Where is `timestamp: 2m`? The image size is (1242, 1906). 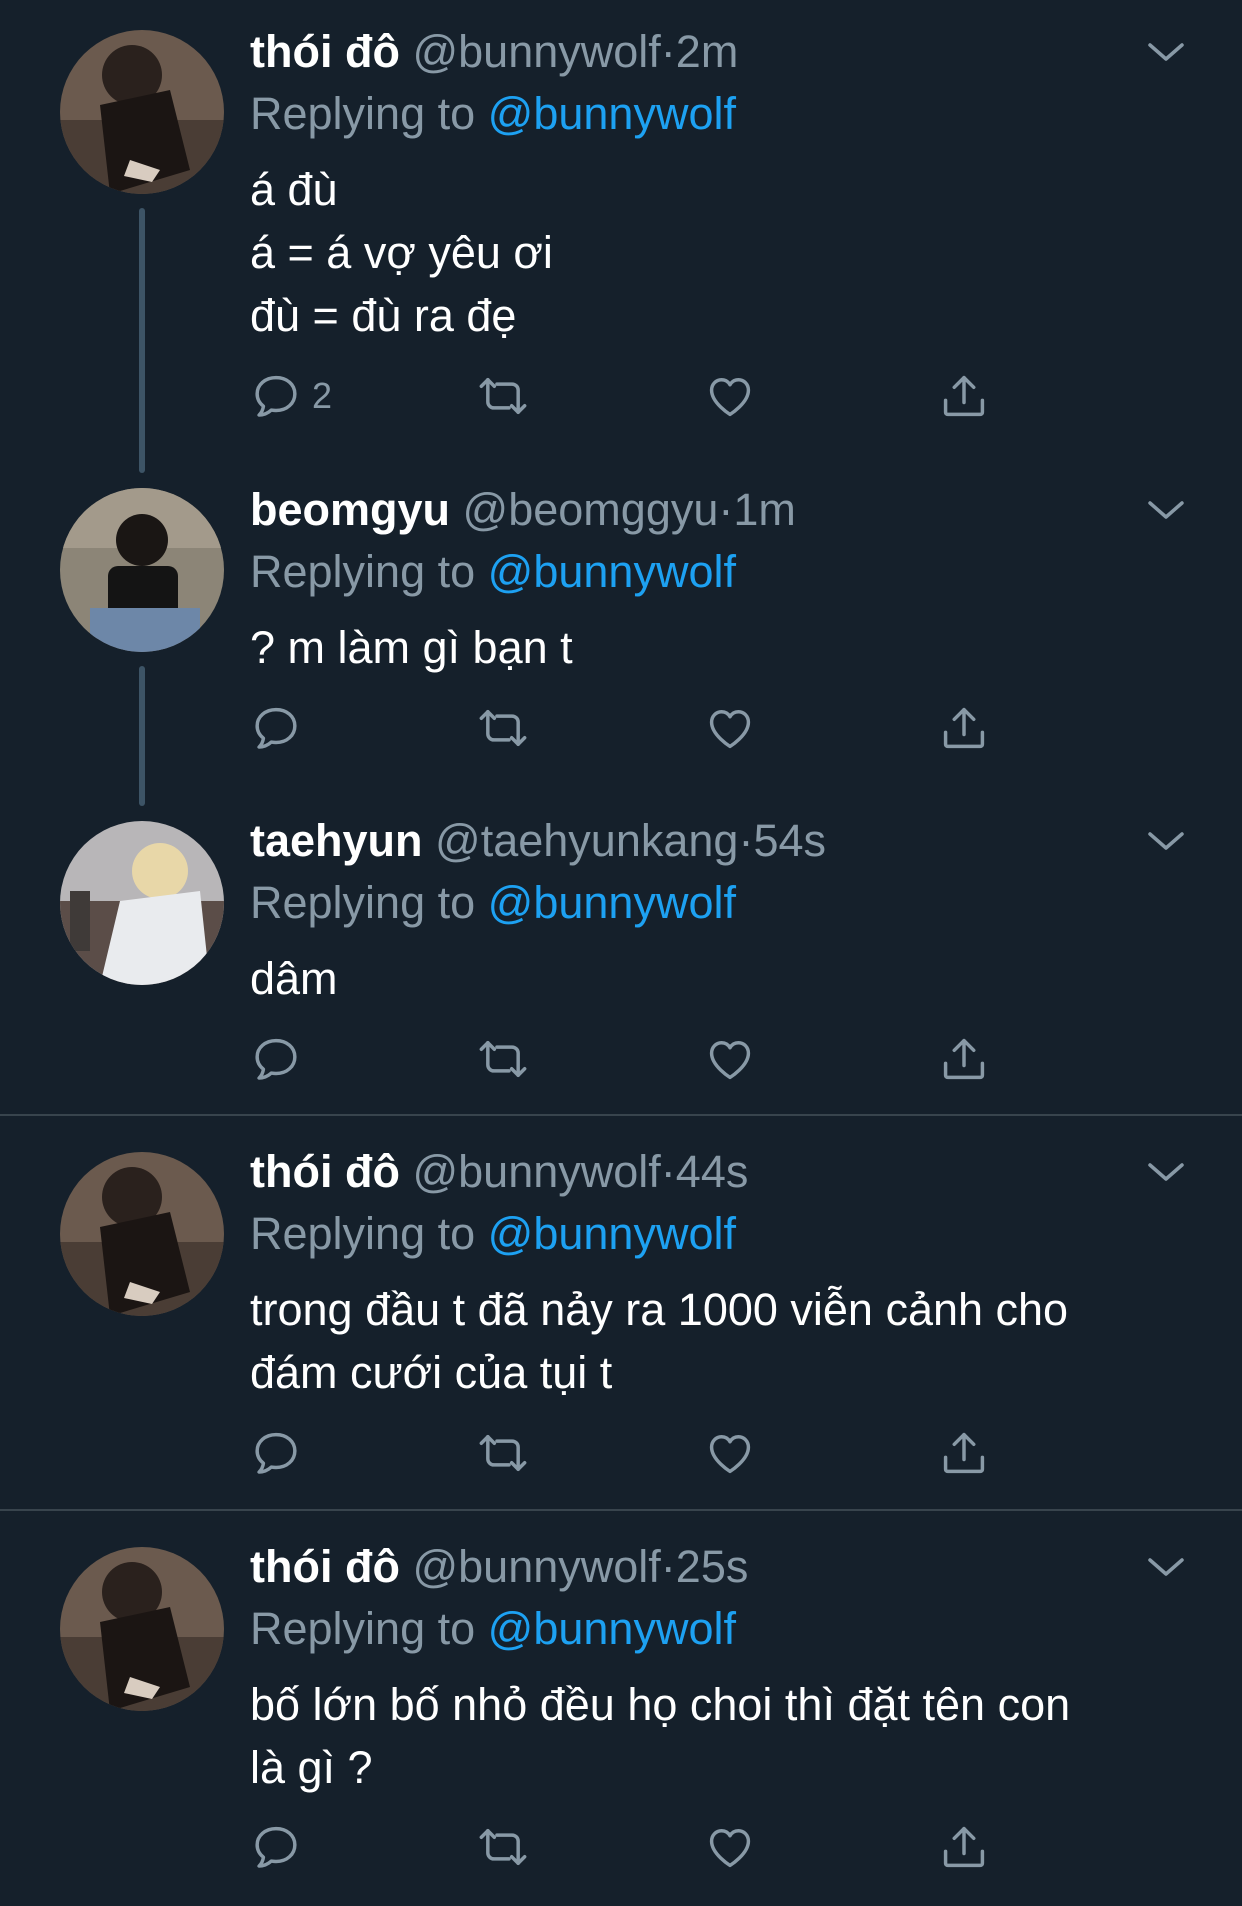 timestamp: 2m is located at coordinates (707, 51).